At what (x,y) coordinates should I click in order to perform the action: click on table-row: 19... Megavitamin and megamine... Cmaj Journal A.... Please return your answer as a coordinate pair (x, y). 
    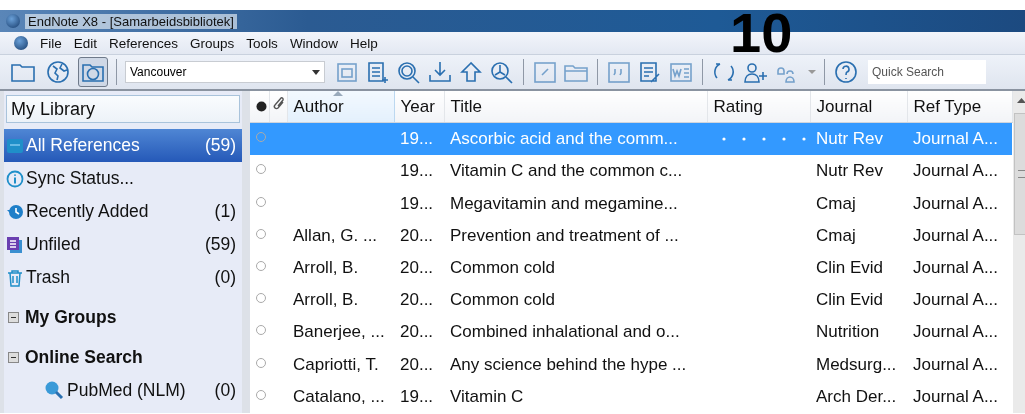
    Looking at the image, I should click on (631, 203).